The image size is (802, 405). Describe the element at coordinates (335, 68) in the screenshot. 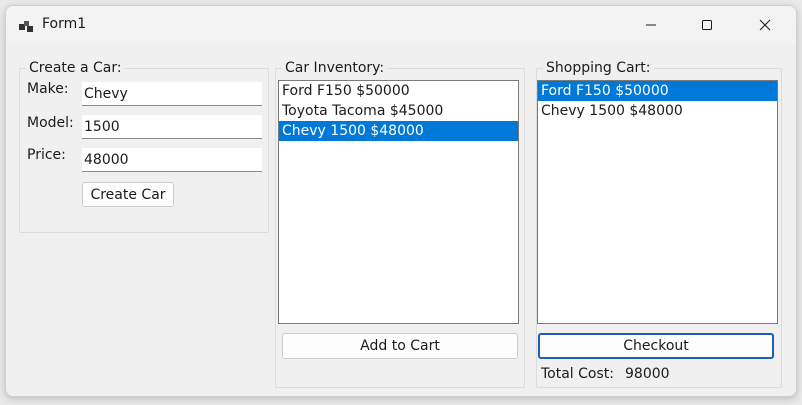

I see `car-inventory-legend: Car Inventory:` at that location.